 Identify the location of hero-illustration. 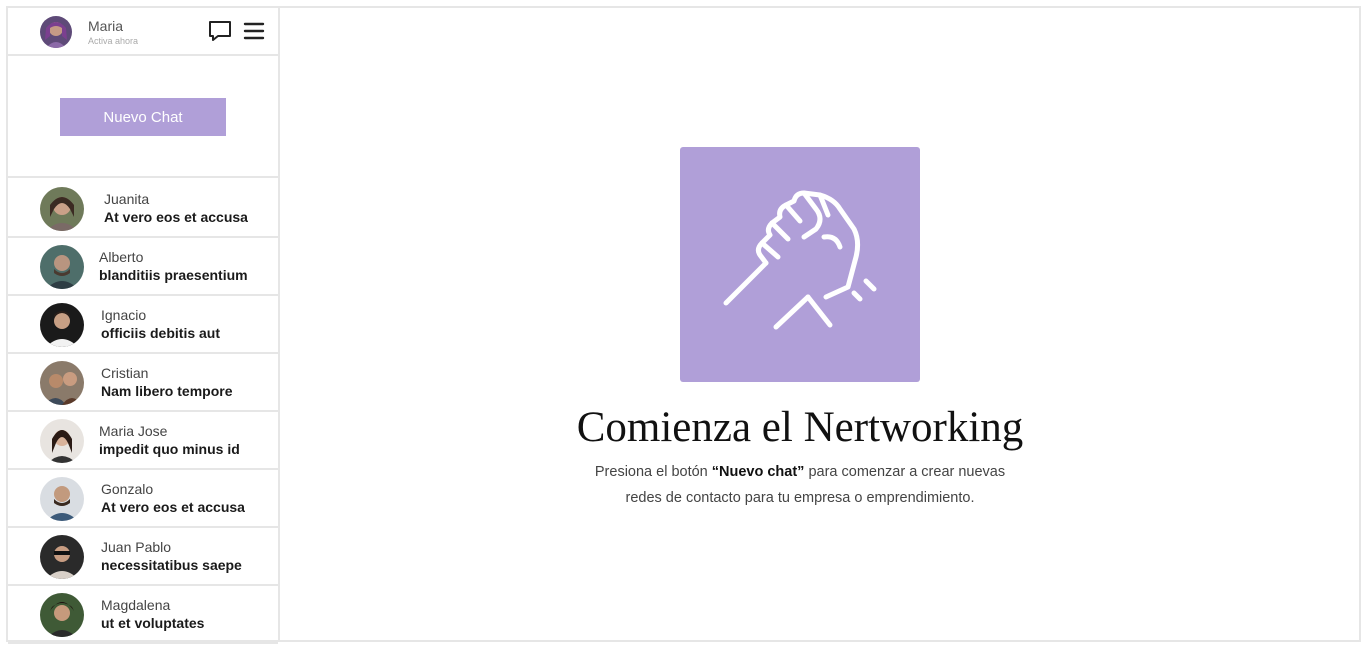
(800, 264).